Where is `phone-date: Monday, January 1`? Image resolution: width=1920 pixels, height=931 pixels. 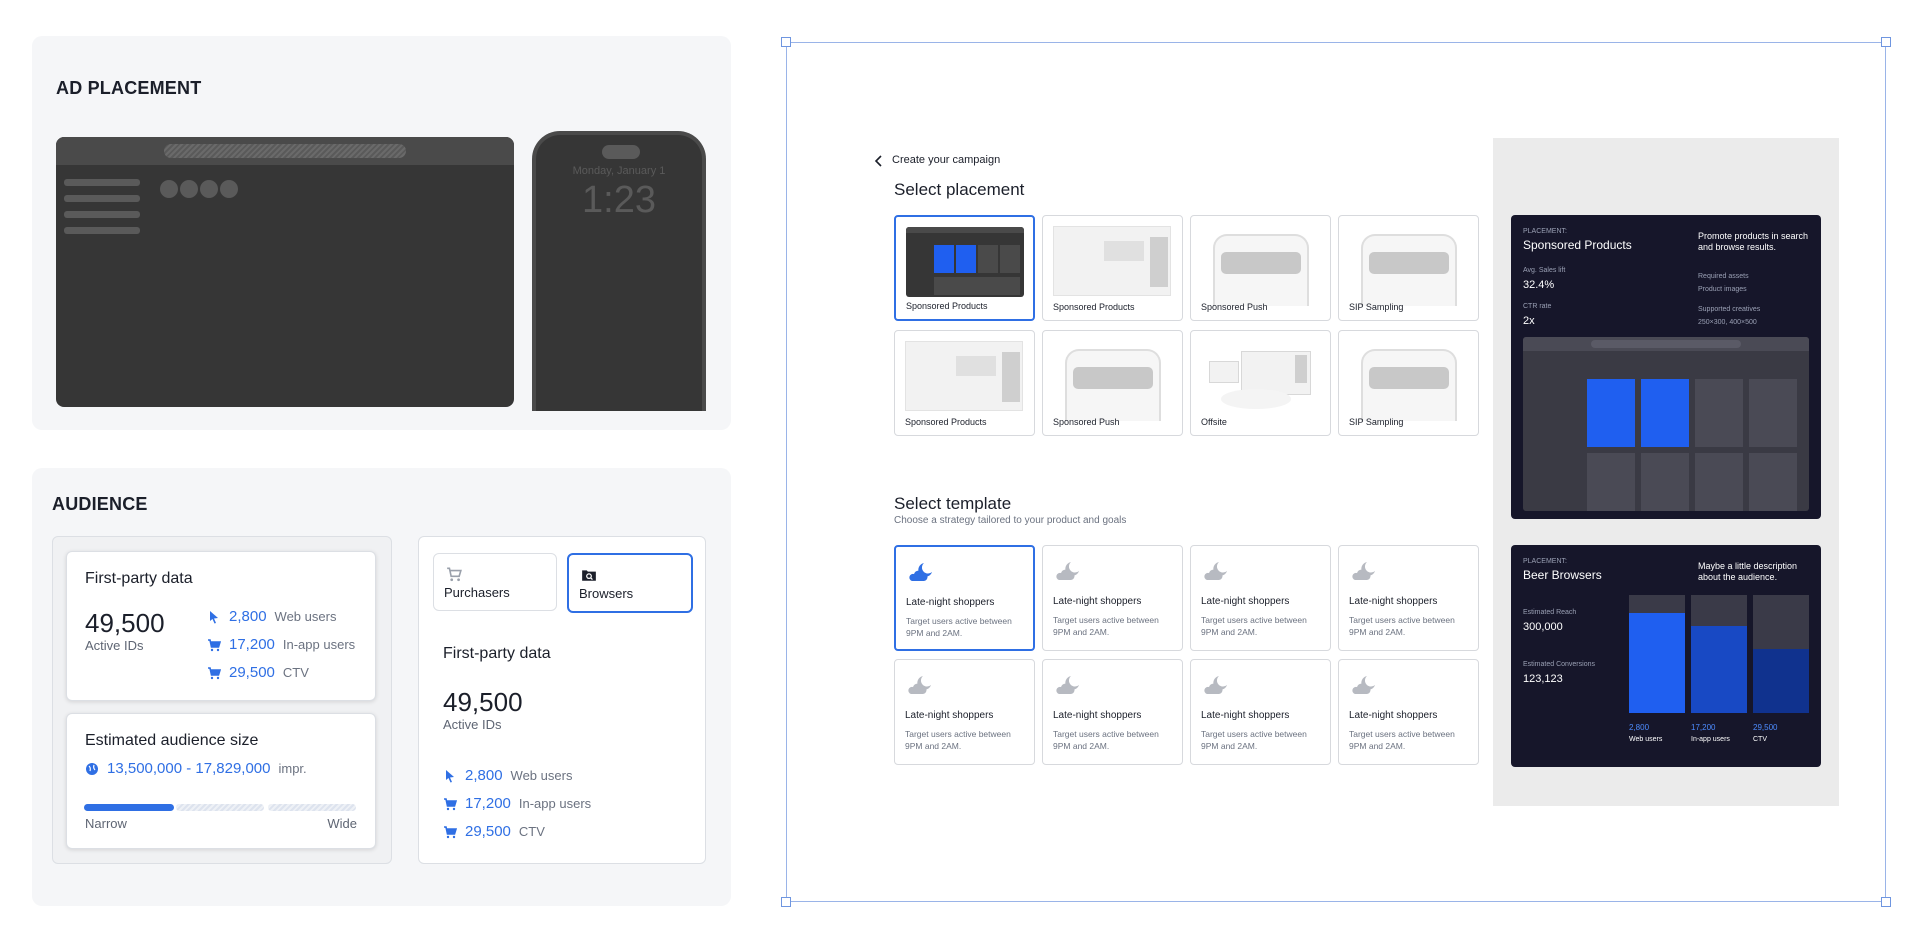 phone-date: Monday, January 1 is located at coordinates (619, 171).